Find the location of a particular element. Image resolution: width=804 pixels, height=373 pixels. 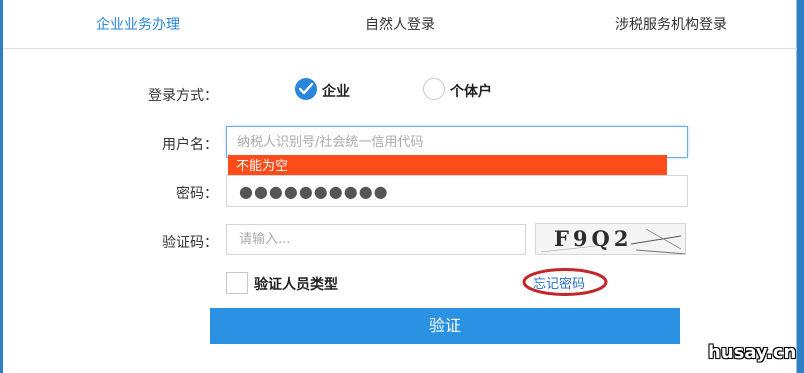

radio-individual-label: 个体户 is located at coordinates (471, 92).